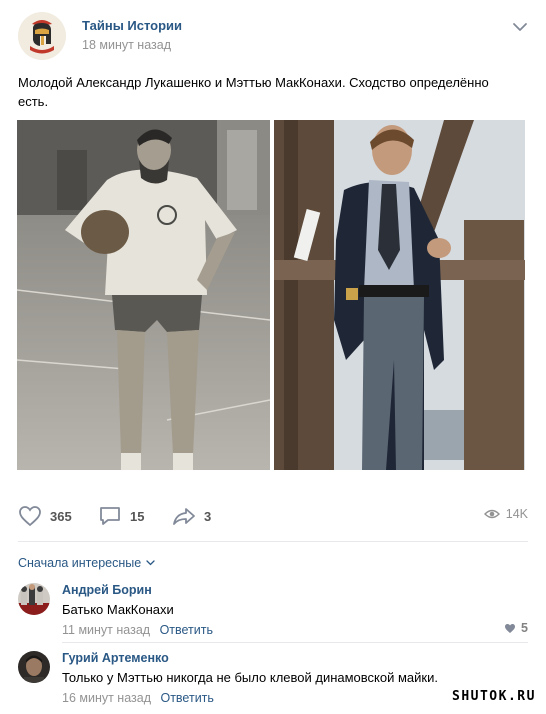 The height and width of the screenshot is (714, 546). Describe the element at coordinates (273, 36) in the screenshot. I see `post-header: Тайны Истории 18 минут назад` at that location.